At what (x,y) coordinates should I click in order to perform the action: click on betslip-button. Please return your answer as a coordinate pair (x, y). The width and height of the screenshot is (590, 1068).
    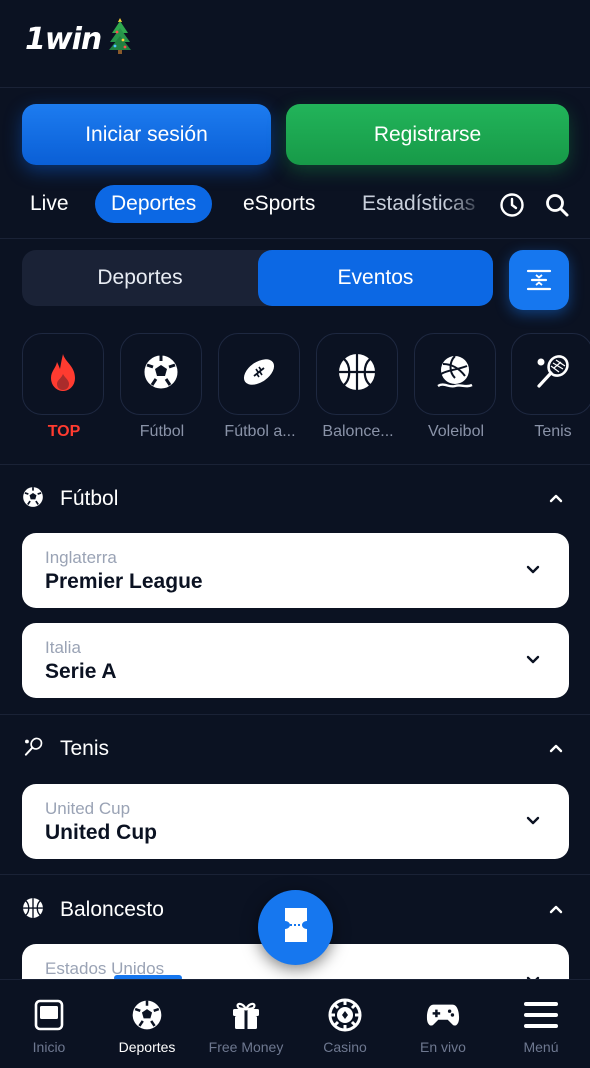
    Looking at the image, I should click on (295, 927).